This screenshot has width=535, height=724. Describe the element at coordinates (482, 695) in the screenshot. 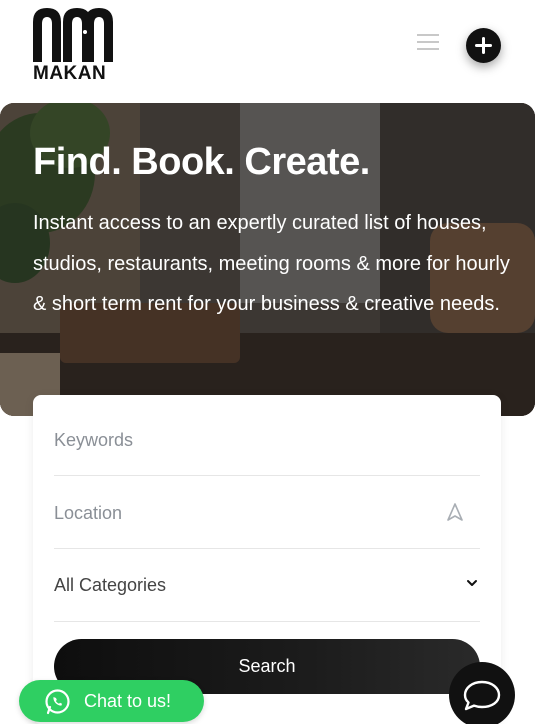

I see `chat-bubble-icon` at that location.